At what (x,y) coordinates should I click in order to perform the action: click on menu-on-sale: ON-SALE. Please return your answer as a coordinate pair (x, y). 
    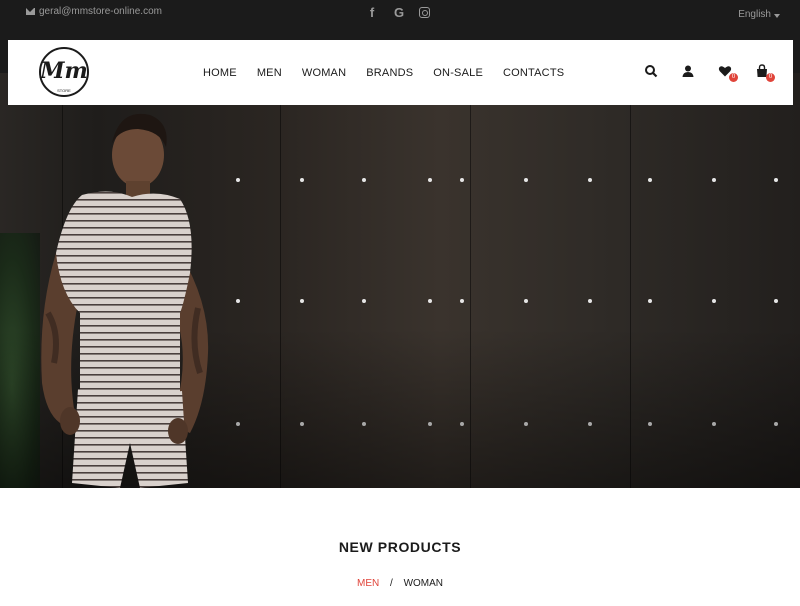
    Looking at the image, I should click on (458, 73).